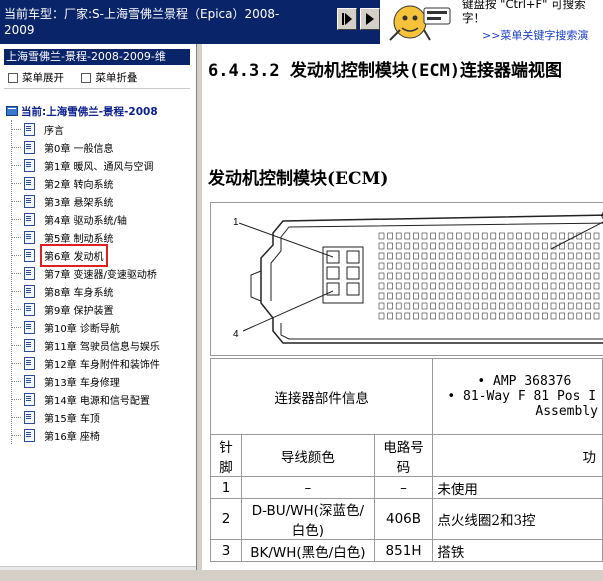 Image resolution: width=603 pixels, height=581 pixels. Describe the element at coordinates (94, 435) in the screenshot. I see `tree-item-ch16: 第16章 座椅` at that location.